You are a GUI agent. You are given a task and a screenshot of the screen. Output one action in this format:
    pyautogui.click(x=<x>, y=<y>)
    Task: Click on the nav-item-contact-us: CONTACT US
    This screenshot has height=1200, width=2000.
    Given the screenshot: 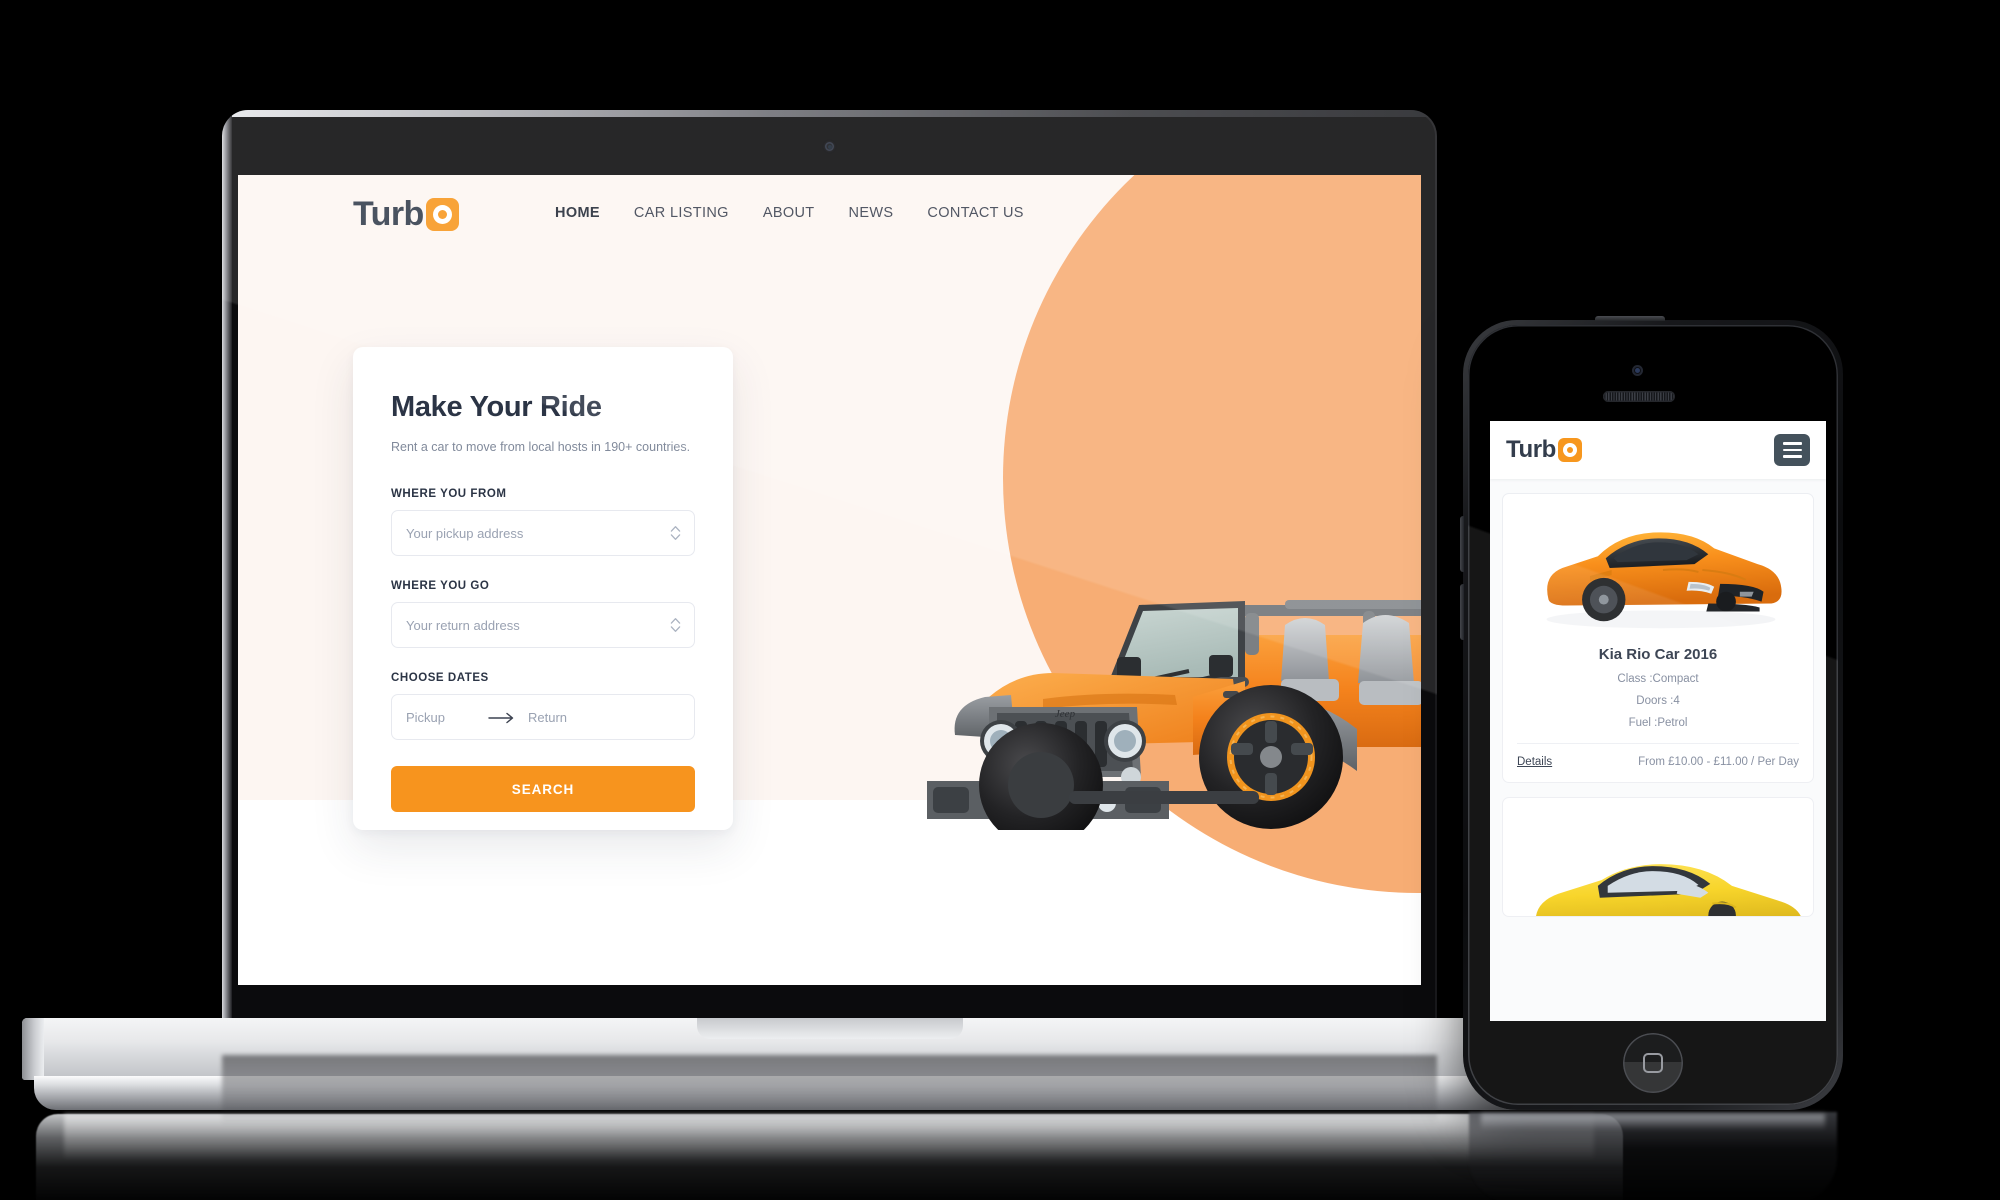 What is the action you would take?
    pyautogui.click(x=975, y=213)
    